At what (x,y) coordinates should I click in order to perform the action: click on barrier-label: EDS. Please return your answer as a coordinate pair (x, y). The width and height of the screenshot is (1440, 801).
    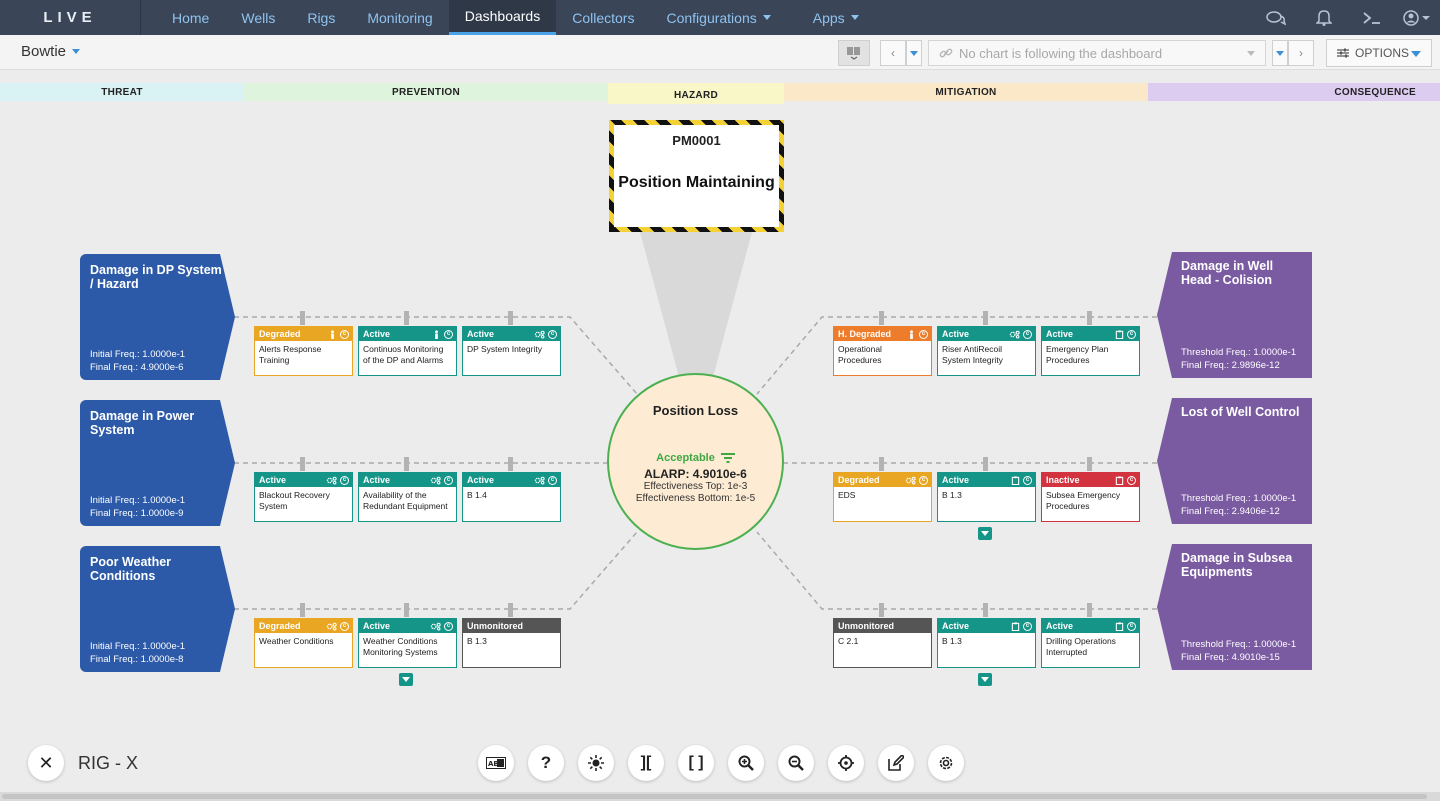
    Looking at the image, I should click on (847, 495).